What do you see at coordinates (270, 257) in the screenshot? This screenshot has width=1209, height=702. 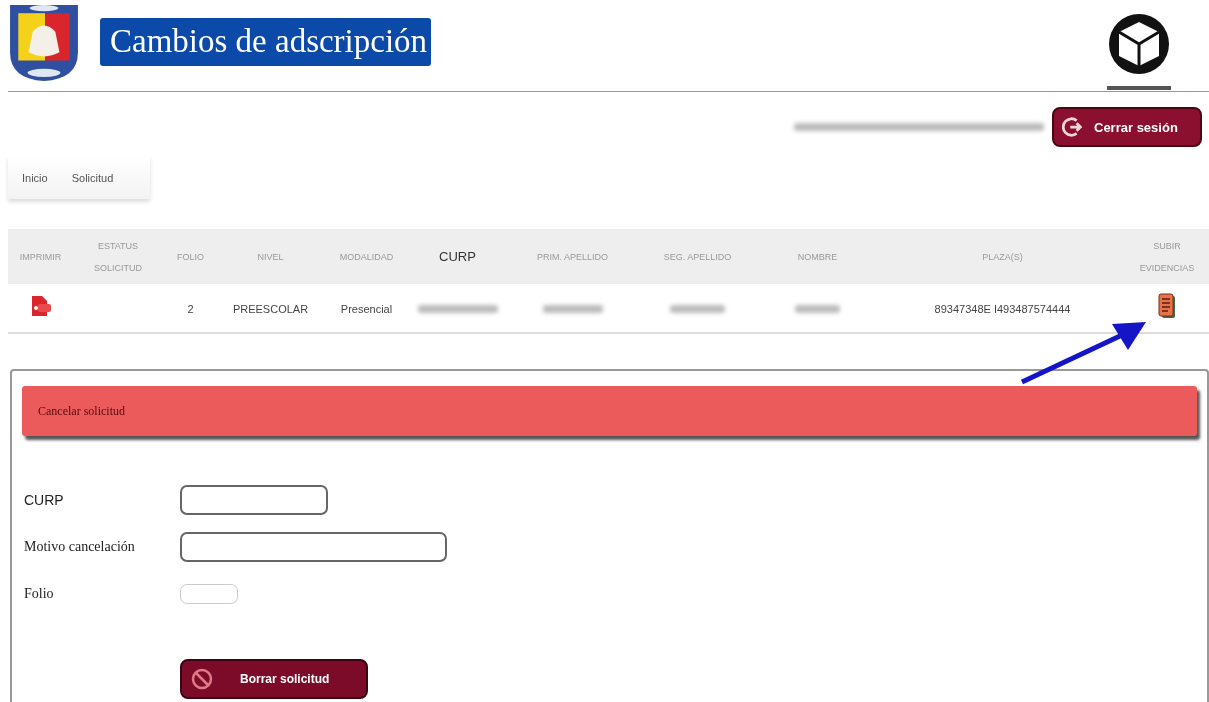 I see `column-header: NIVEL` at bounding box center [270, 257].